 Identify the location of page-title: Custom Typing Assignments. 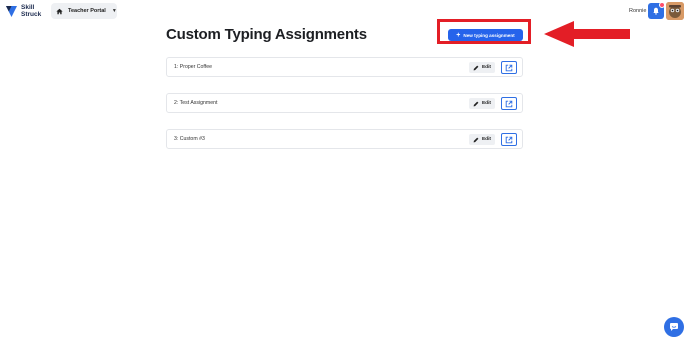
(266, 34).